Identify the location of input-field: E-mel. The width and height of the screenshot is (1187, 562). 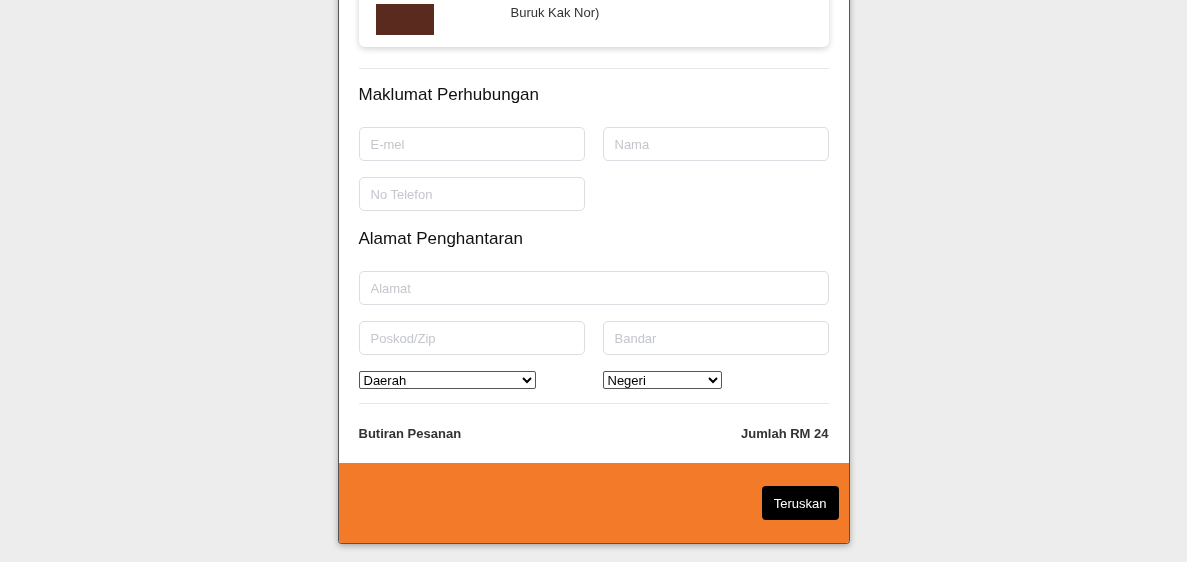
(471, 144).